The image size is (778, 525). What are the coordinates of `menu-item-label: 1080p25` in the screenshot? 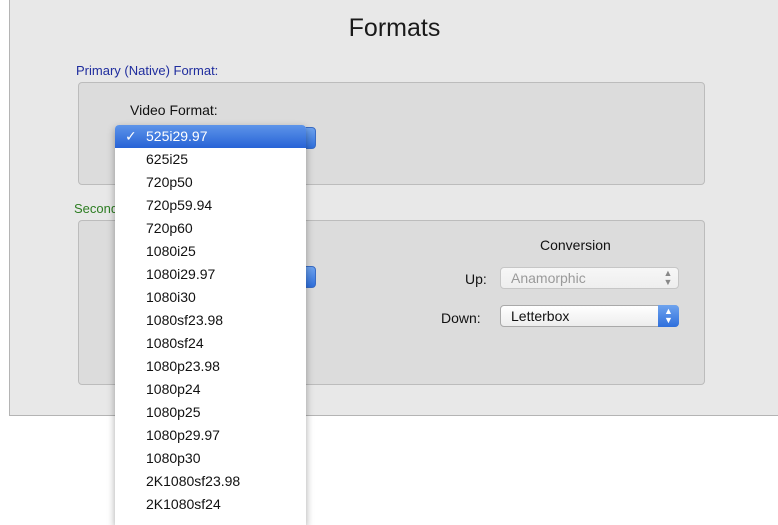 It's located at (173, 412).